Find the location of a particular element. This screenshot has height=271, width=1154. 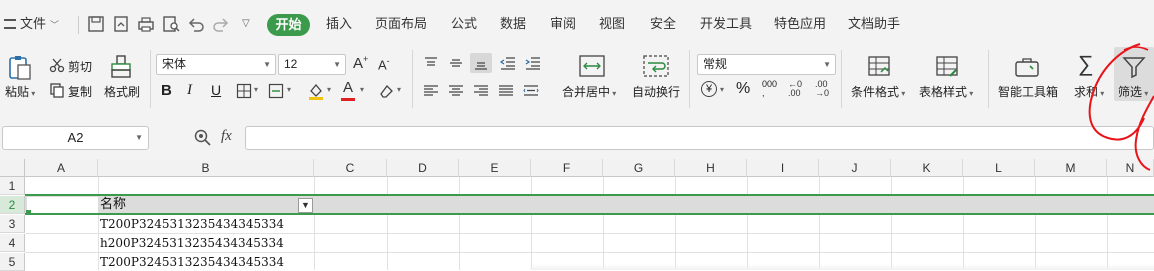

font-name-select: 宋体 ▼ is located at coordinates (216, 64).